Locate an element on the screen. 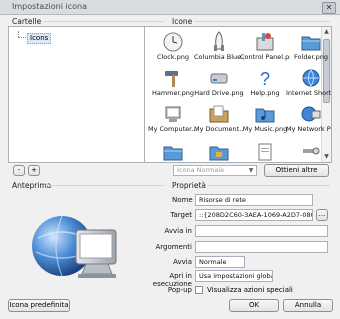 Image resolution: width=340 pixels, height=319 pixels. arguments-field is located at coordinates (261, 247).